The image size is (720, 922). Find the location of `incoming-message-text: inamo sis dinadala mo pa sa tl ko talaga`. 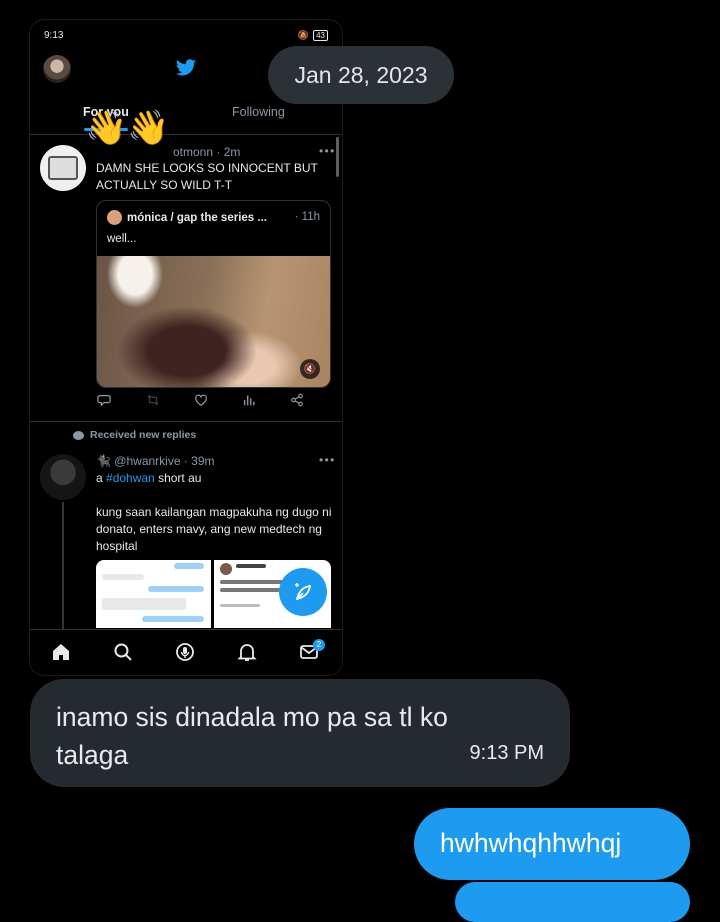

incoming-message-text: inamo sis dinadala mo pa sa tl ko talaga is located at coordinates (252, 736).